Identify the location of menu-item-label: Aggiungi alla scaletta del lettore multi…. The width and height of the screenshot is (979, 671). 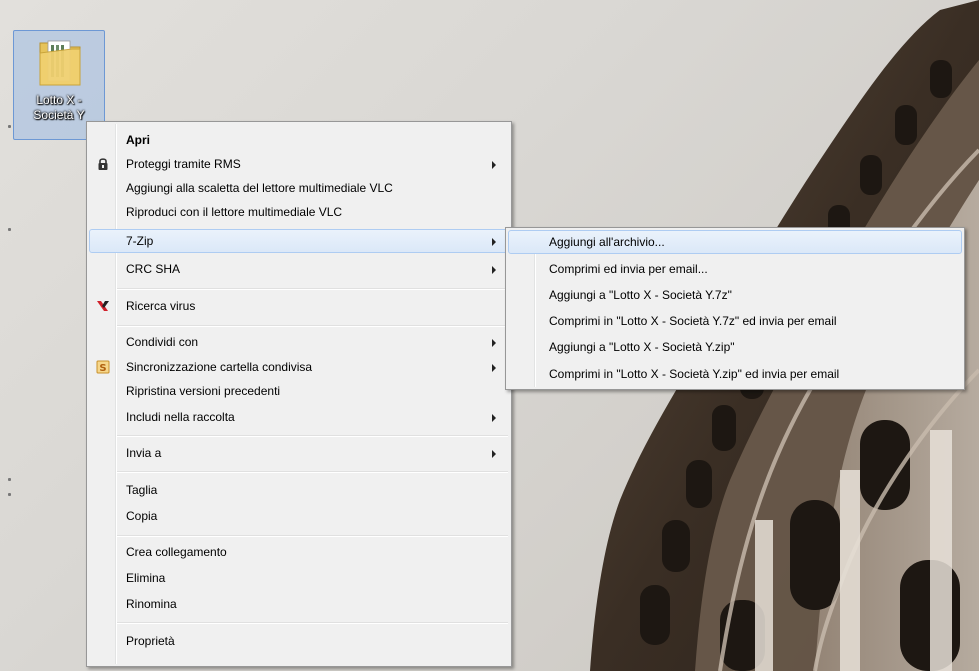
(259, 188).